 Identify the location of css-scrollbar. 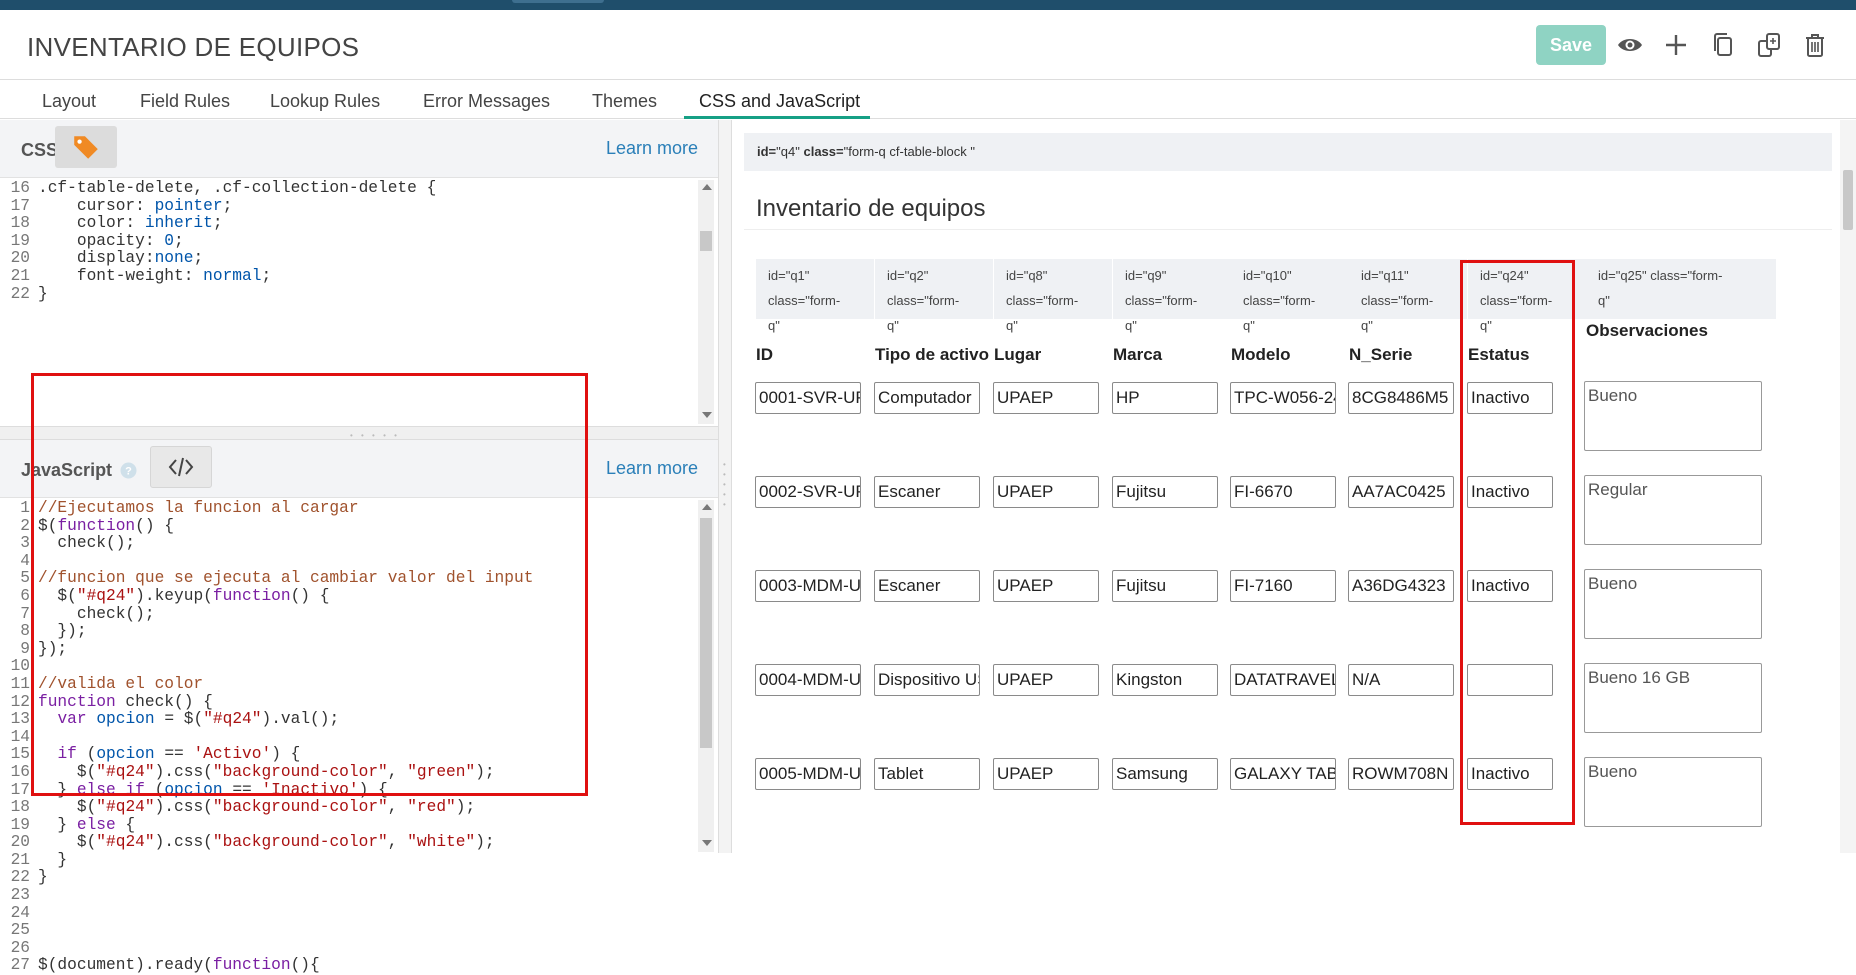
(706, 302).